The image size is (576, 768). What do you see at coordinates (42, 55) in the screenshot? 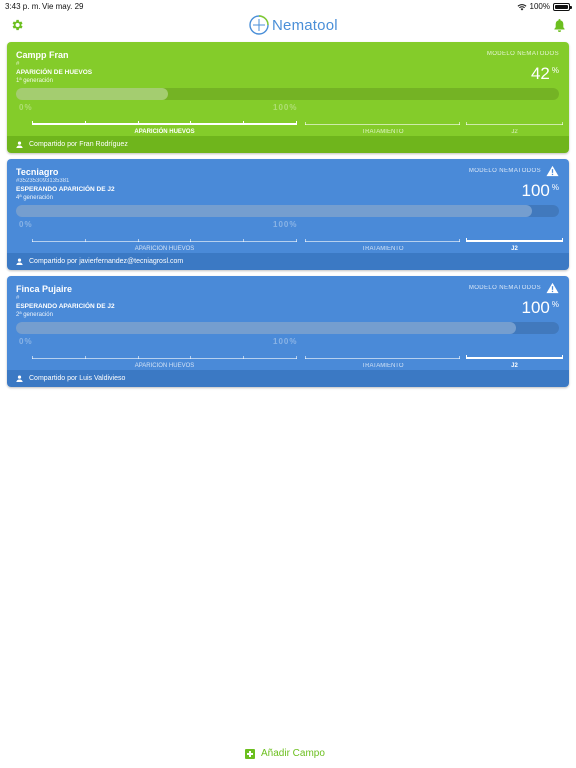
I see `field-name: Campp Fran` at bounding box center [42, 55].